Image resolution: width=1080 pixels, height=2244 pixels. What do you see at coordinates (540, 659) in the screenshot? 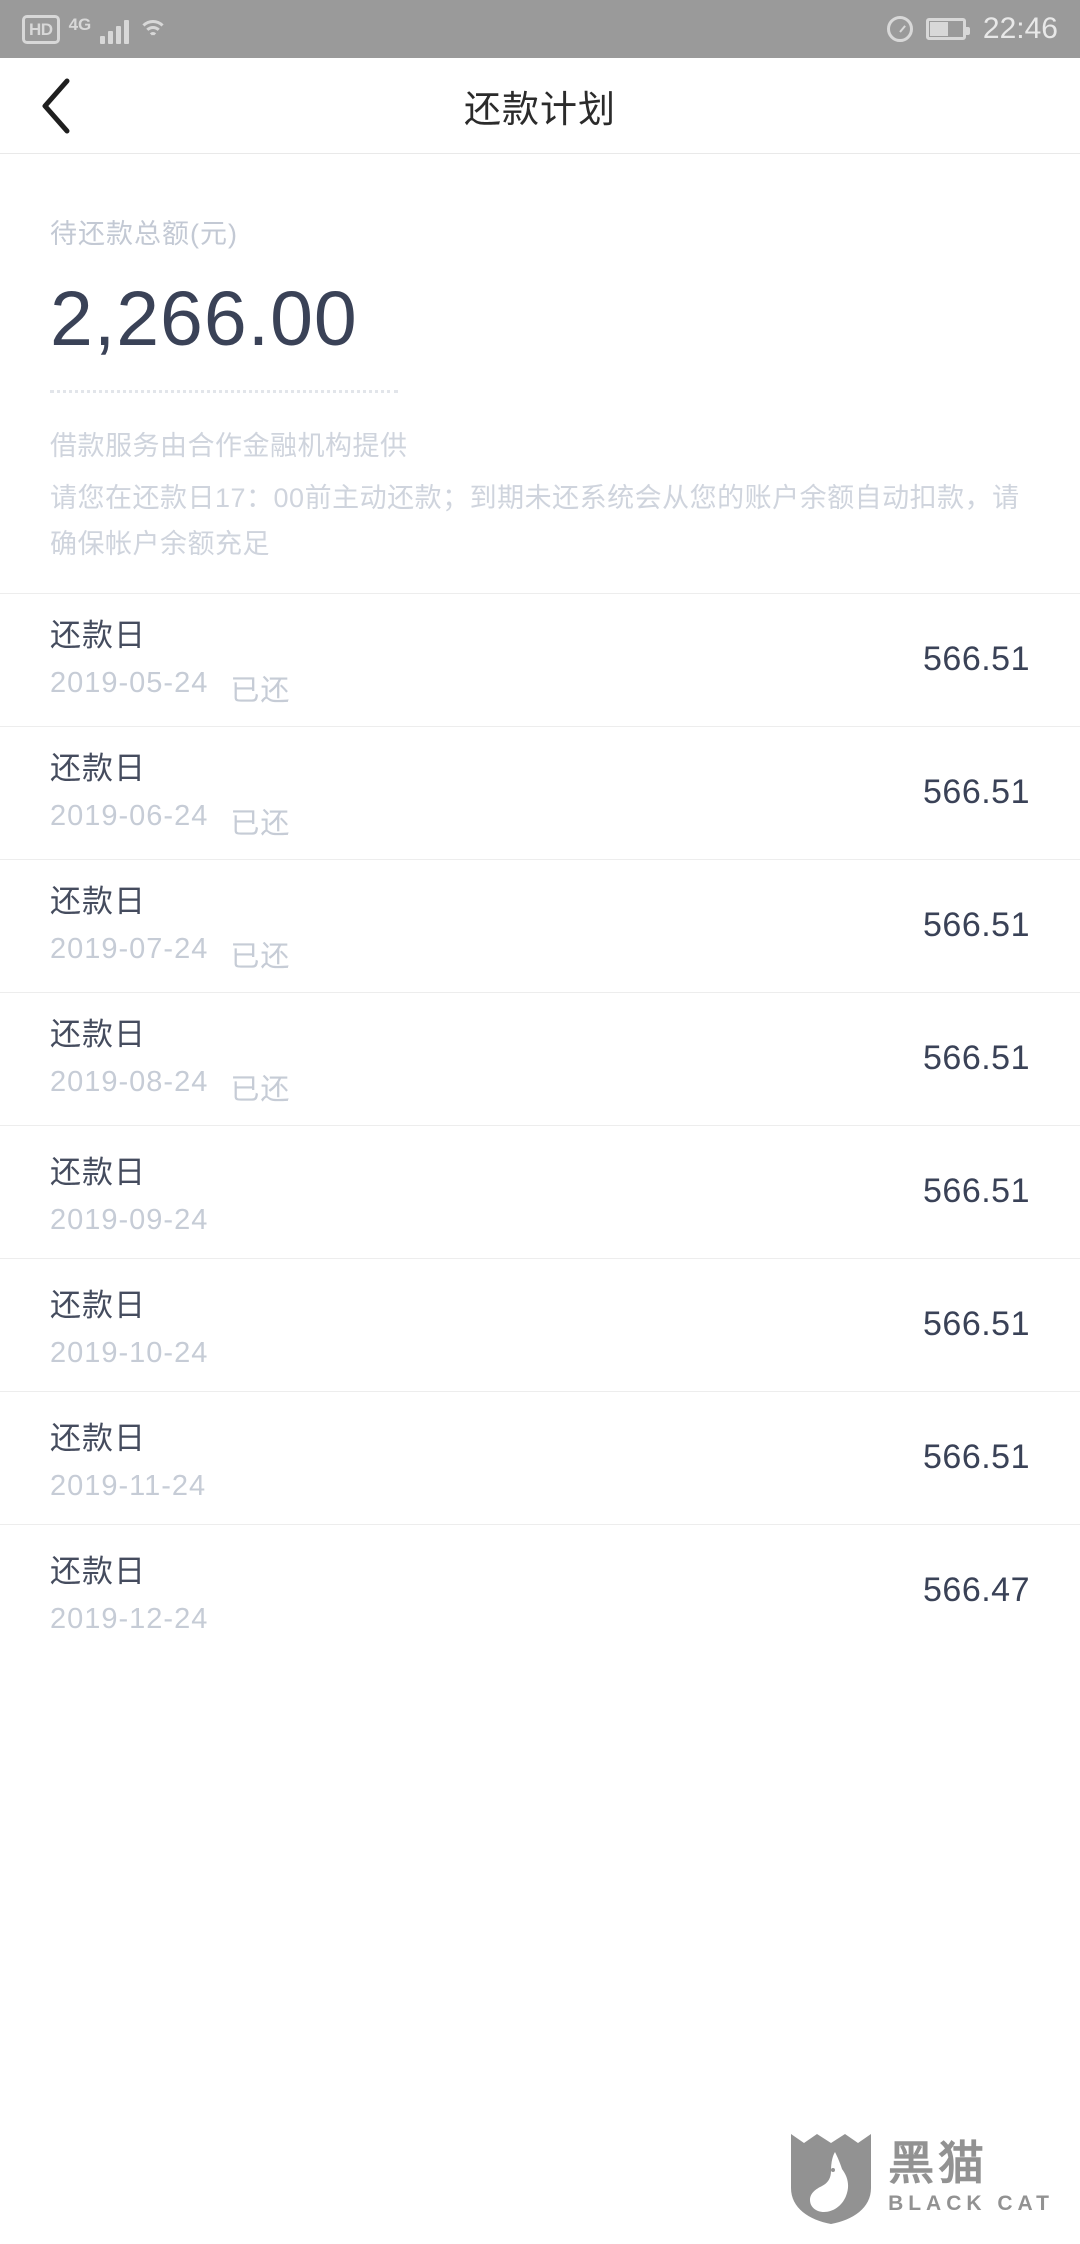
I see `table-row: 还款日 2019-05-24 已还 566.51` at bounding box center [540, 659].